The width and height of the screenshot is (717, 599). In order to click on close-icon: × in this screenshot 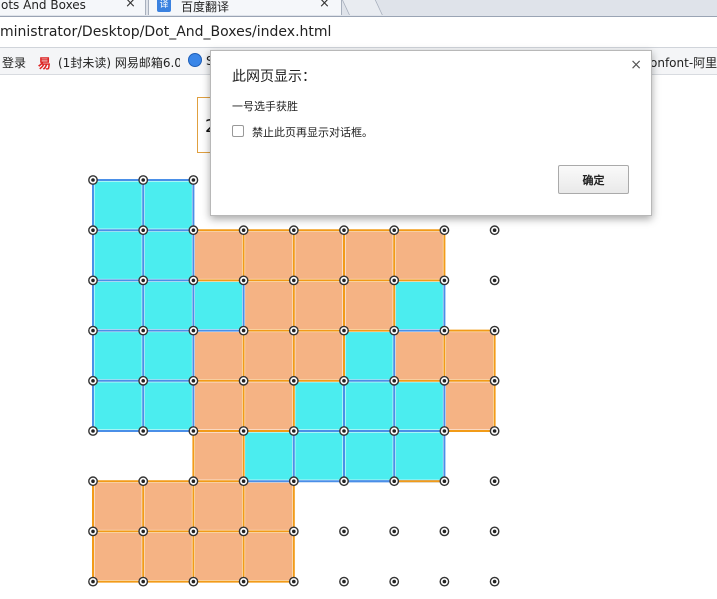, I will do `click(636, 65)`.